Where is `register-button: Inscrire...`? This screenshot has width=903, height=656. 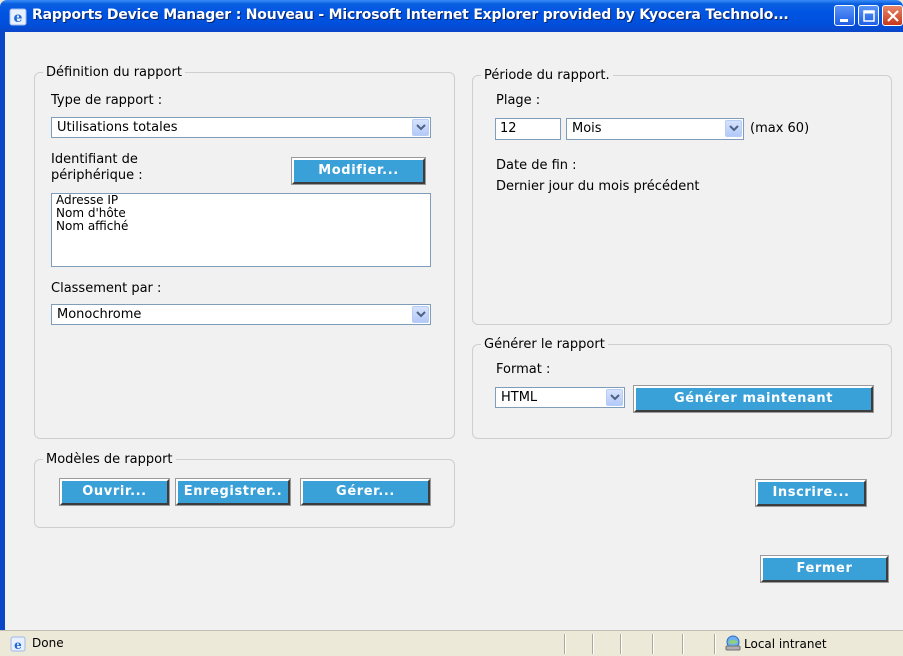 register-button: Inscrire... is located at coordinates (811, 493).